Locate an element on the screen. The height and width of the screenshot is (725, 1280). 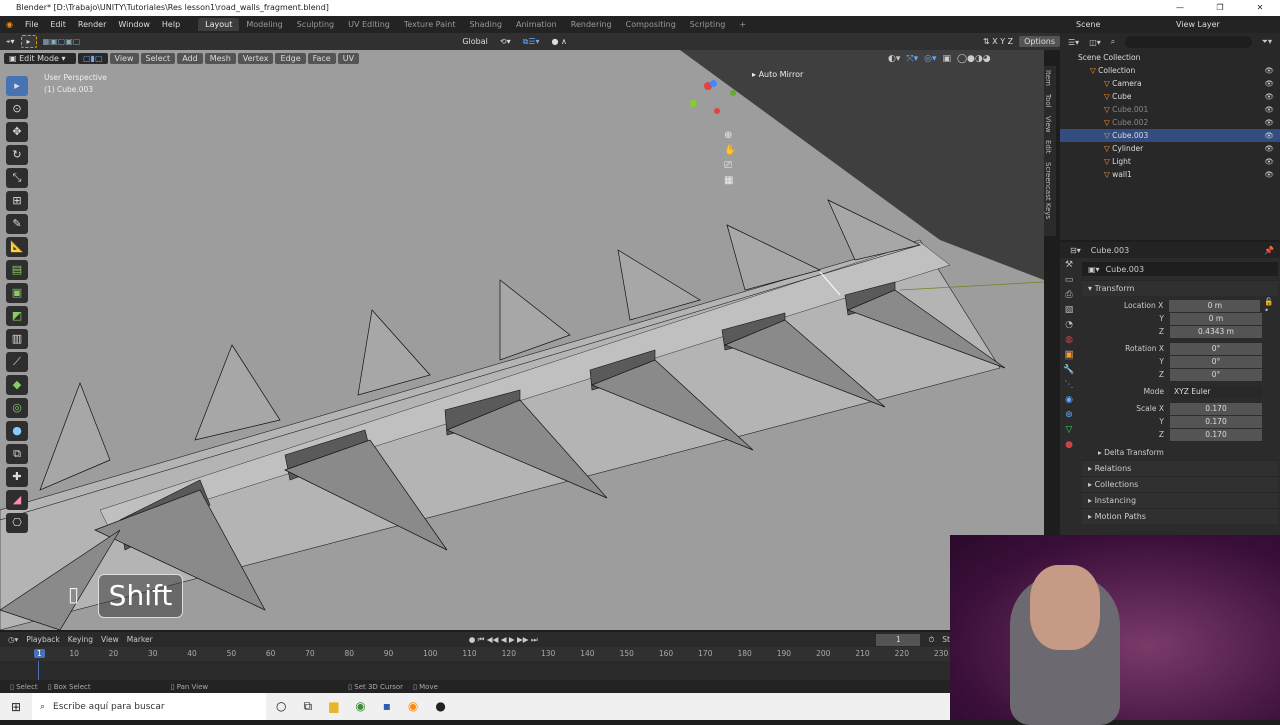
edge-slide-tool-icon: ⧉ is located at coordinates (17, 454).